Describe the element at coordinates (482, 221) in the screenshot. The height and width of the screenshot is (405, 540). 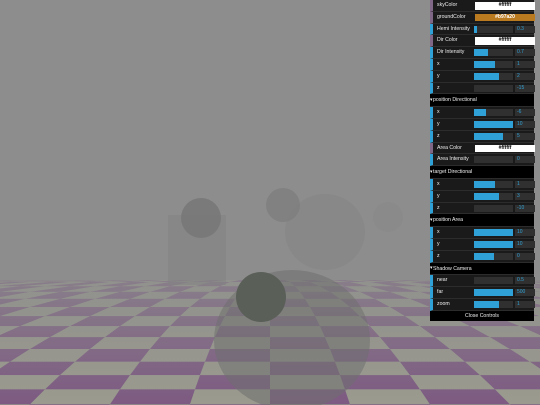
I see `folder-position-area: position Area ▾` at that location.